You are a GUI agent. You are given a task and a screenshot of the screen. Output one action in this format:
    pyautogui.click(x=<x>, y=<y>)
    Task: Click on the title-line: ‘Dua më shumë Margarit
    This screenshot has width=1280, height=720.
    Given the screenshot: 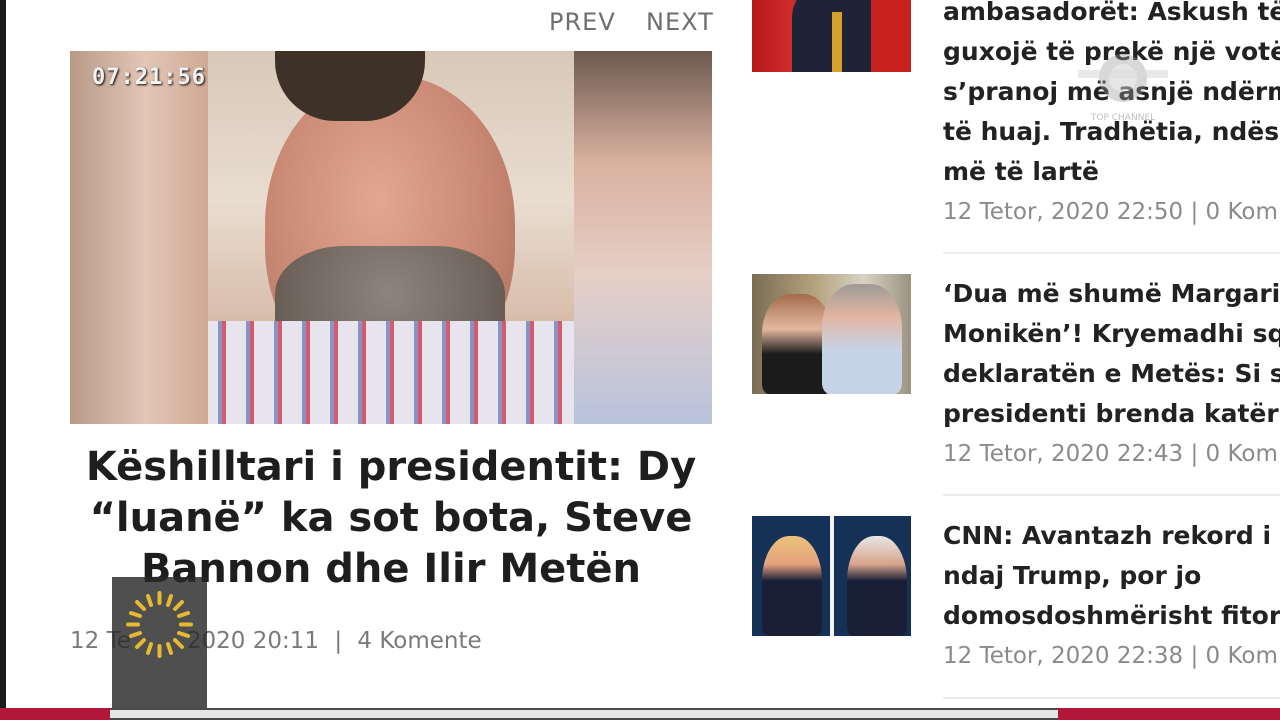 What is the action you would take?
    pyautogui.click(x=1111, y=293)
    